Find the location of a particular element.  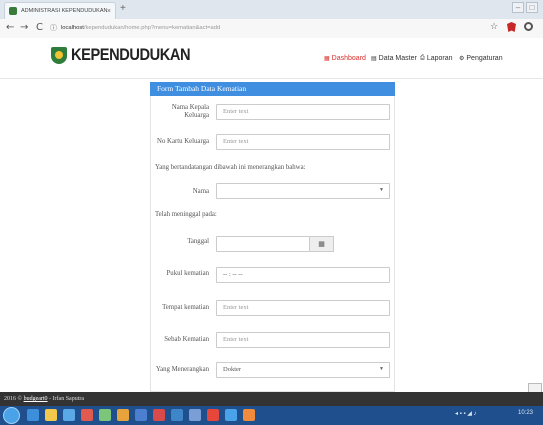

ie-icon is located at coordinates (33, 415).